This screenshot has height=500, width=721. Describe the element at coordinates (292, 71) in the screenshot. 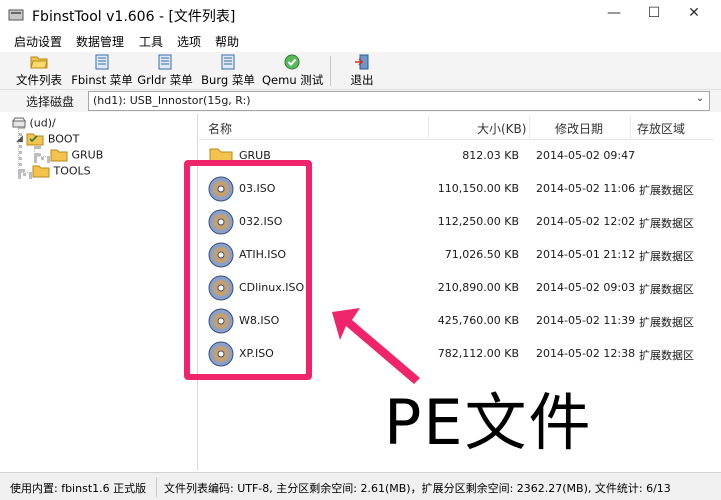

I see `qemu-test-button: Qemu 测试` at that location.